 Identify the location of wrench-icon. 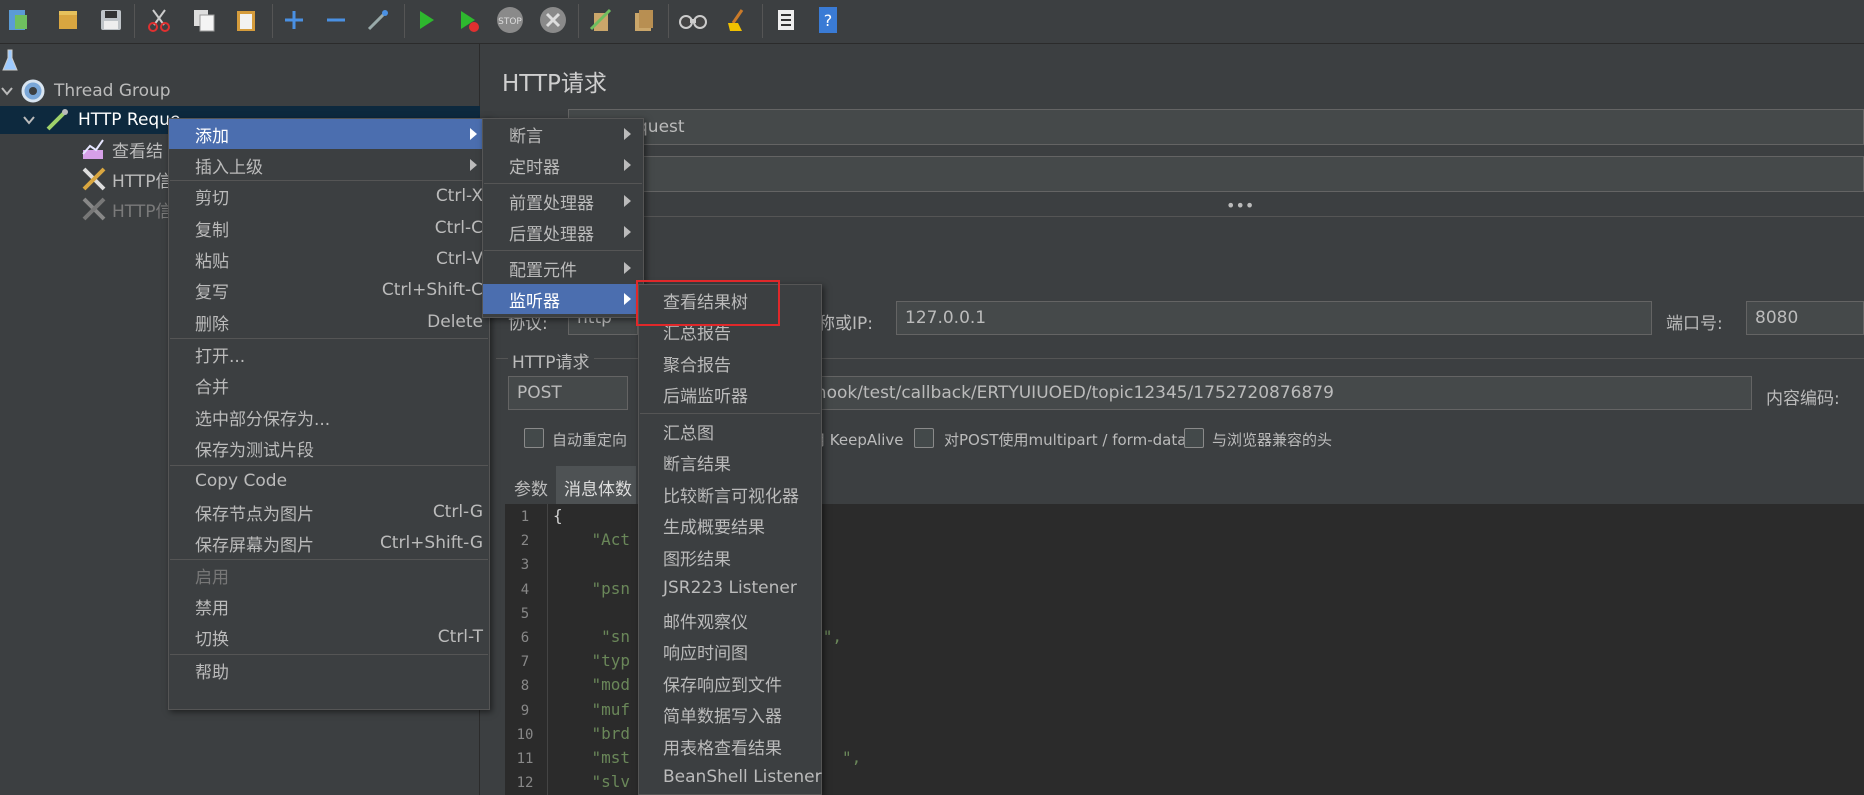
(94, 179).